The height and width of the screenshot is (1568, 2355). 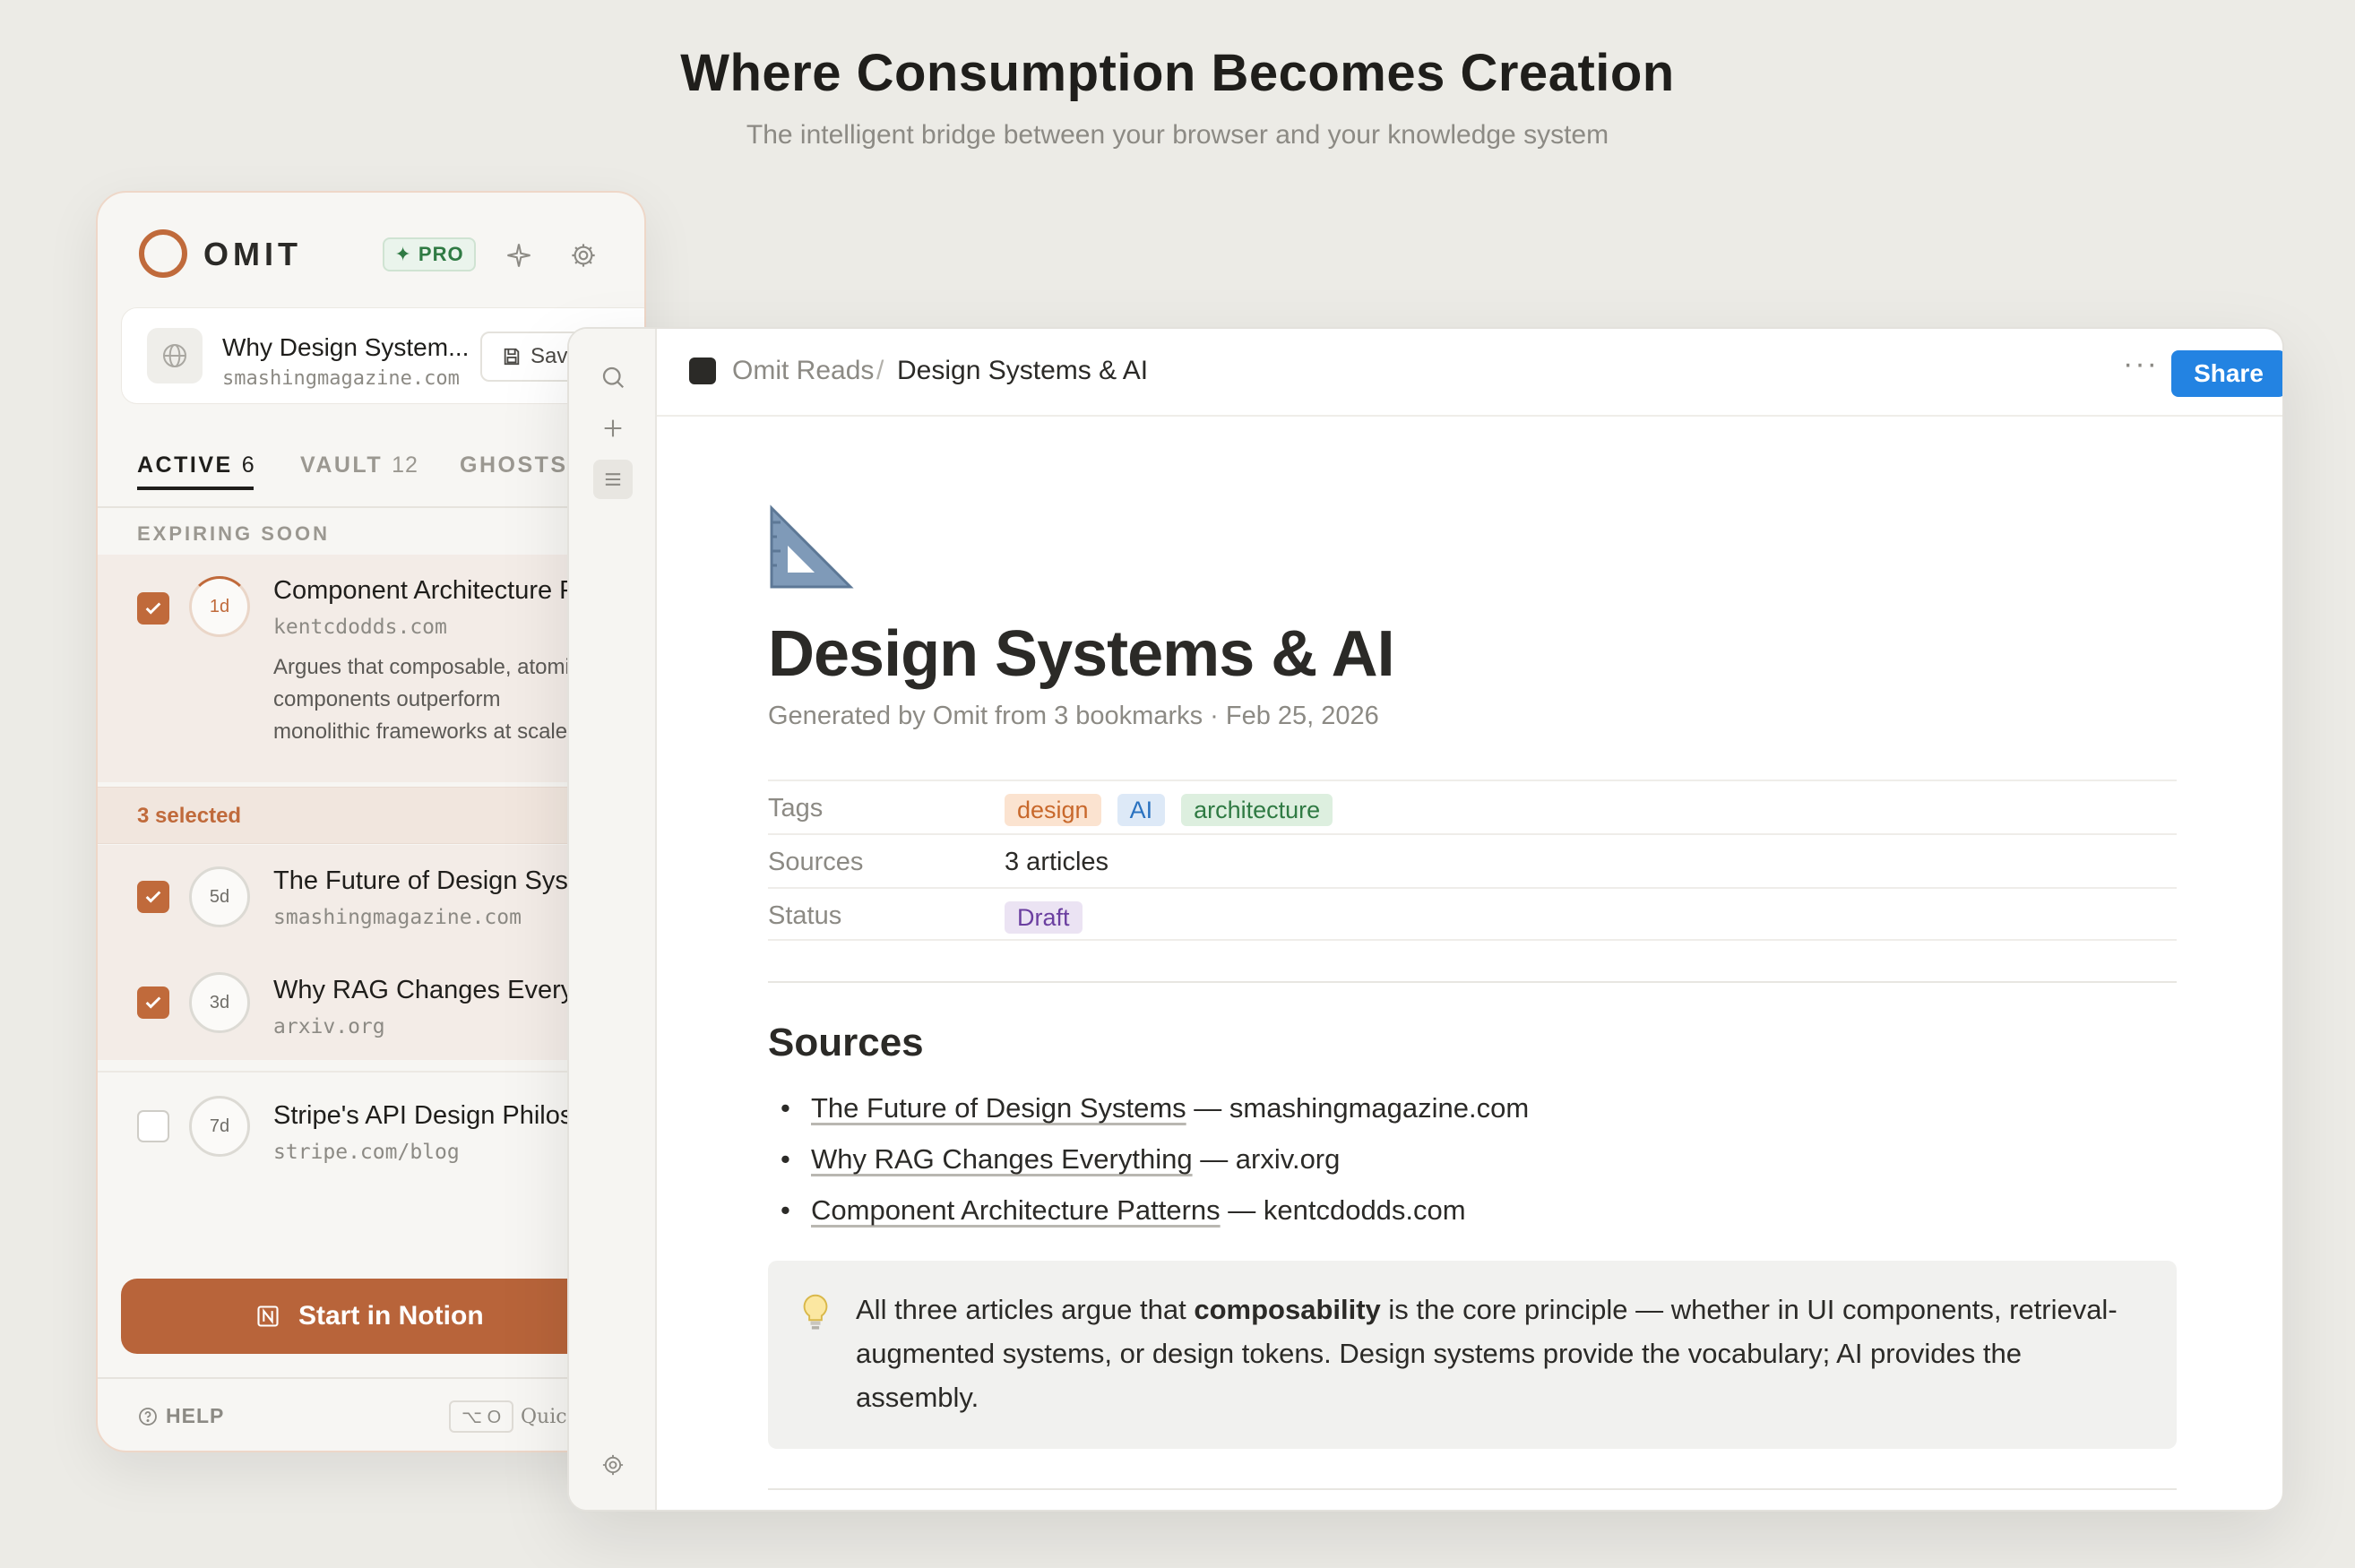 What do you see at coordinates (387, 699) in the screenshot?
I see `item-summary-line: components outperform` at bounding box center [387, 699].